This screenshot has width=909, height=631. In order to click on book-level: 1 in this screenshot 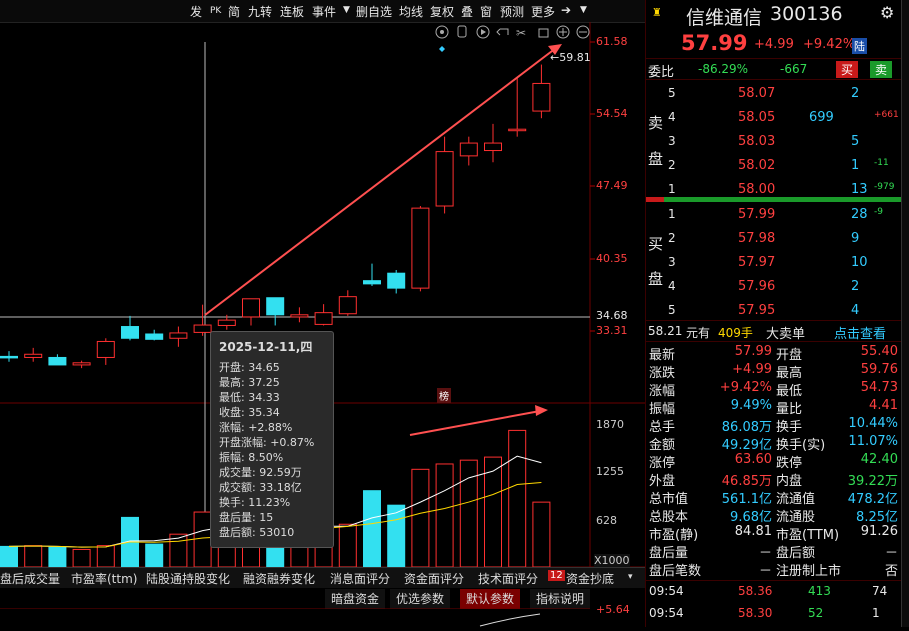, I will do `click(672, 214)`.